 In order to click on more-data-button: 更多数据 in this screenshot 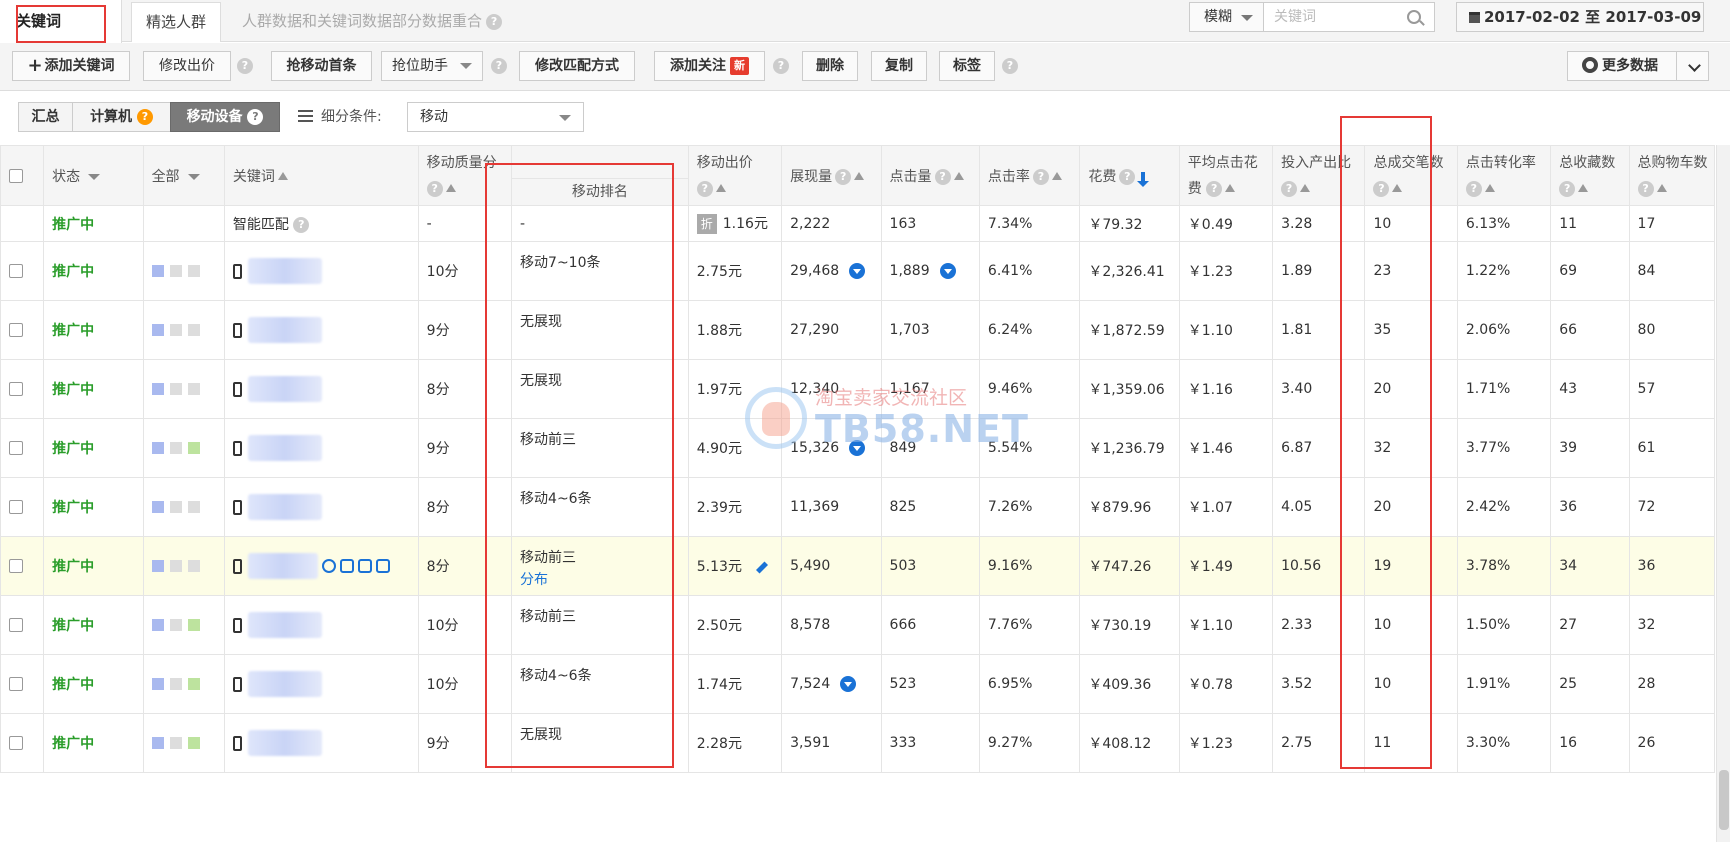, I will do `click(1638, 66)`.